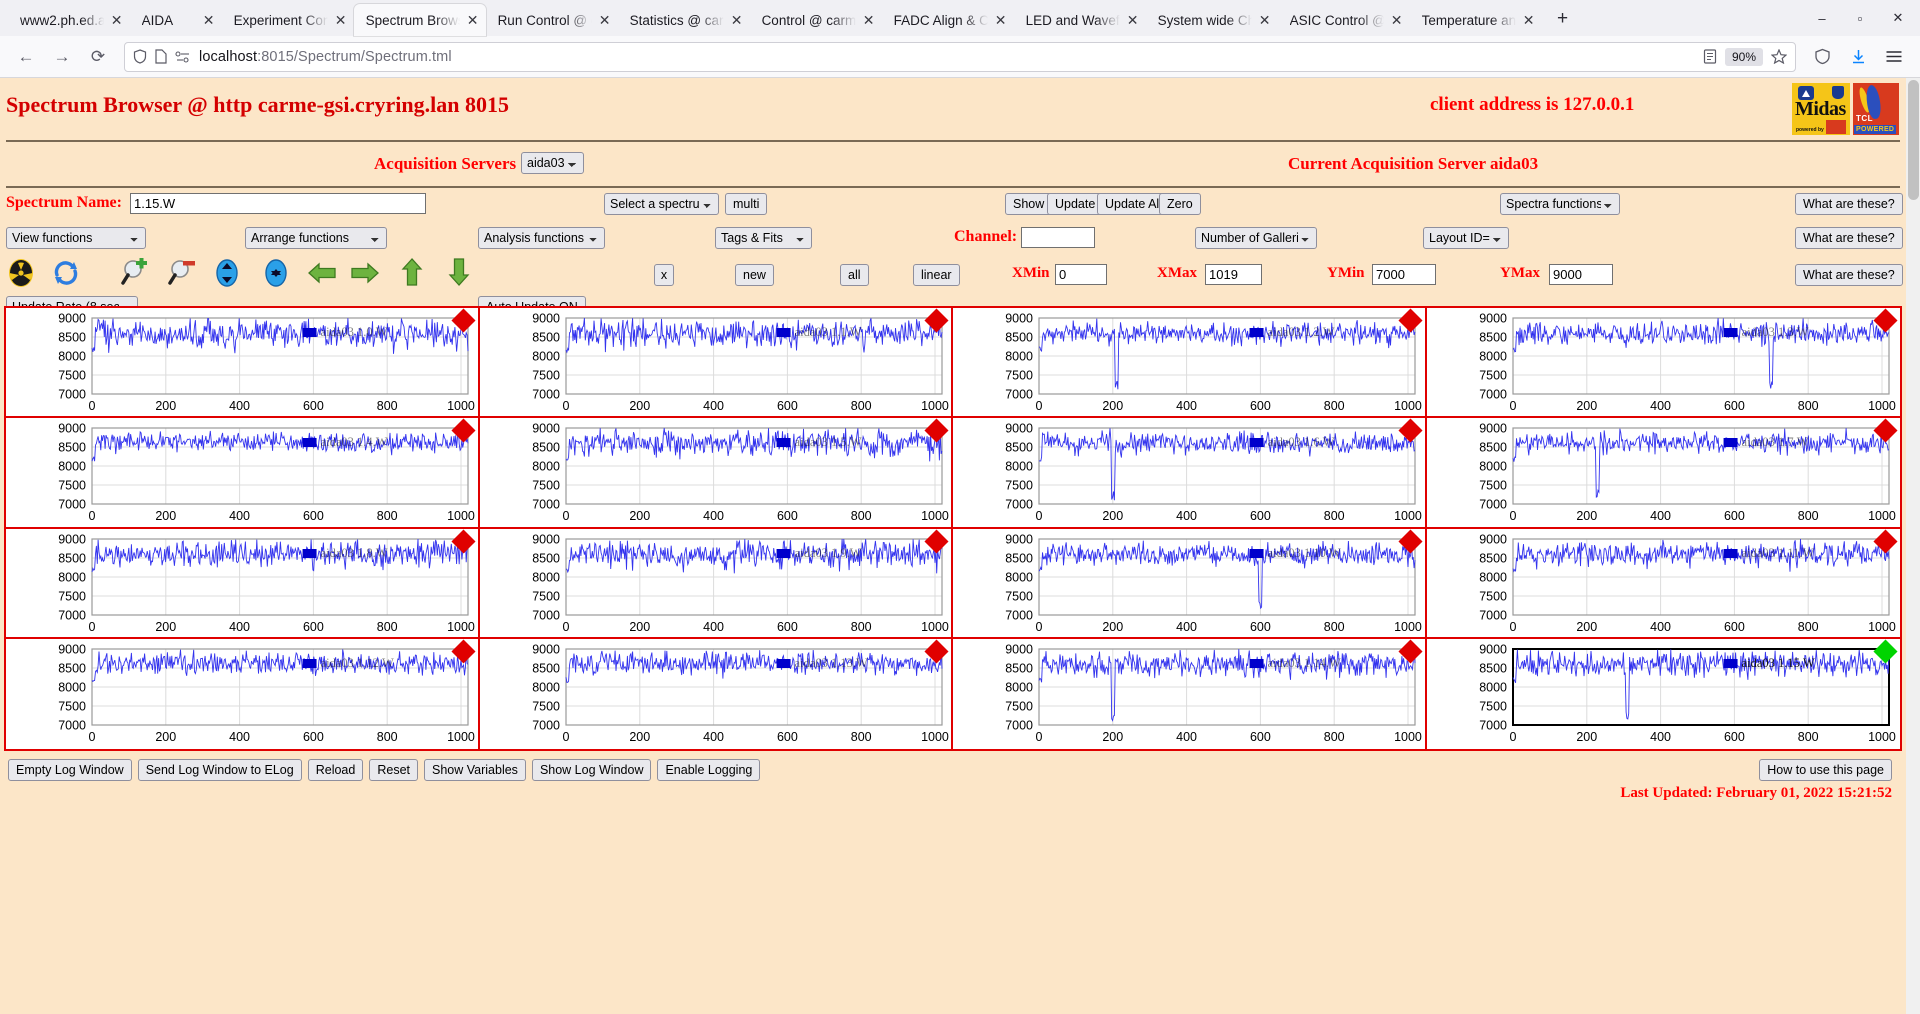 This screenshot has height=1014, width=1920. I want to click on what-are-these-button-3: What are these?, so click(1849, 275).